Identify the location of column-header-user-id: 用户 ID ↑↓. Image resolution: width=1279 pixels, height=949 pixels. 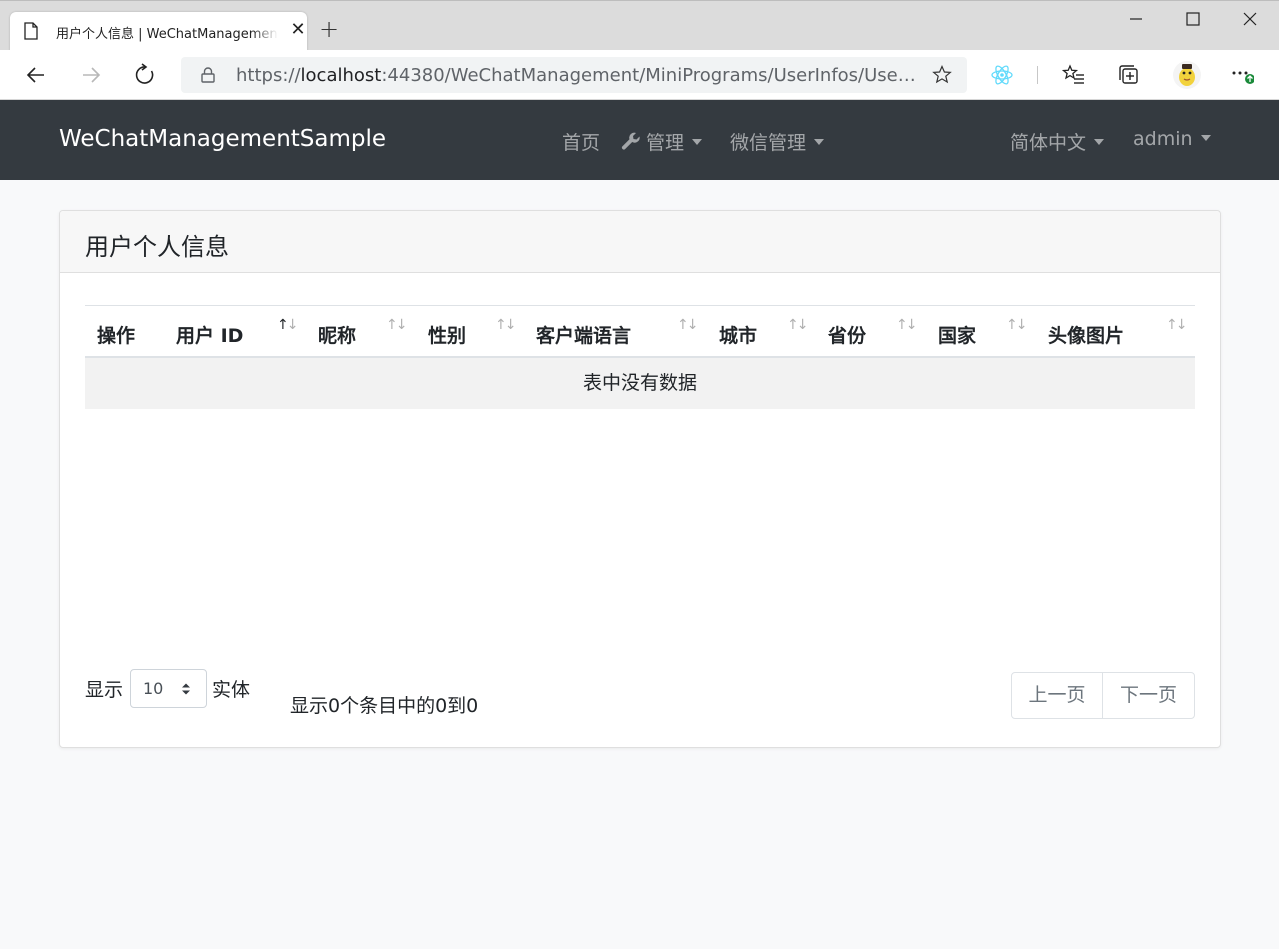
(235, 331).